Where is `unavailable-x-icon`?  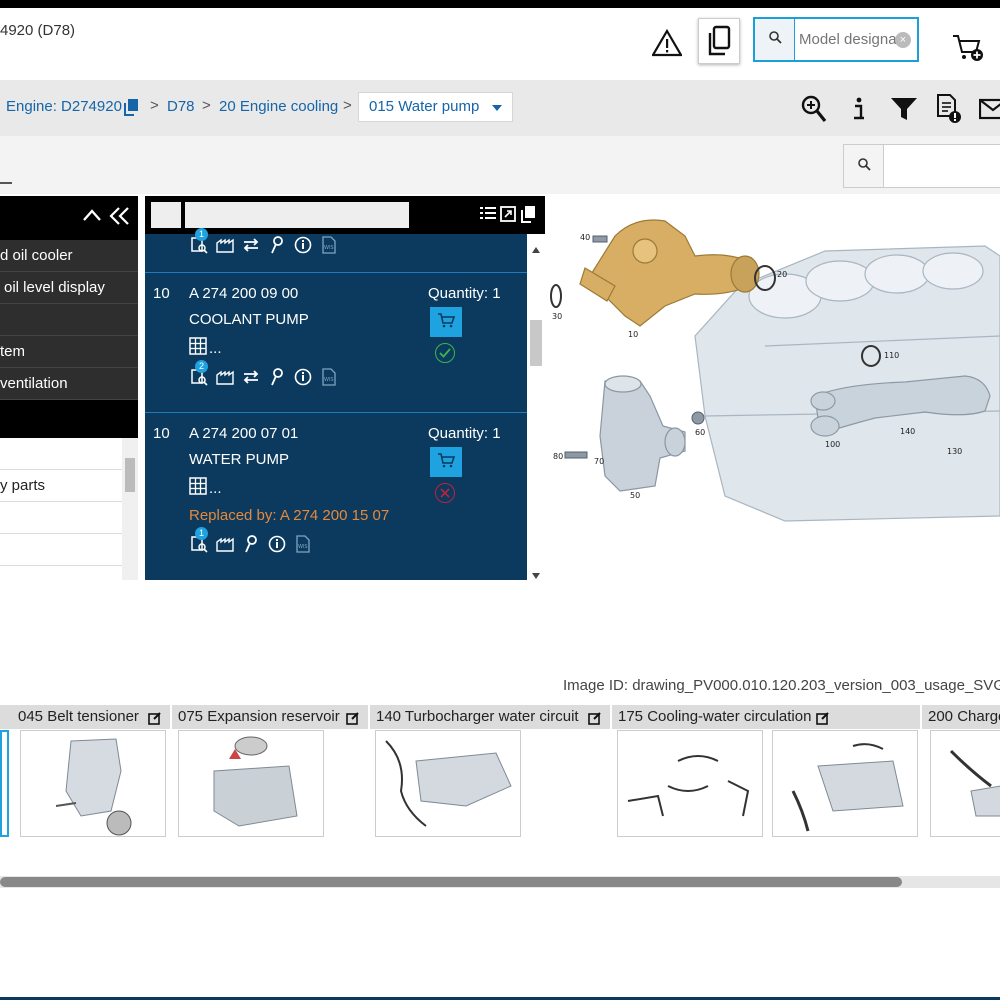
unavailable-x-icon is located at coordinates (445, 493).